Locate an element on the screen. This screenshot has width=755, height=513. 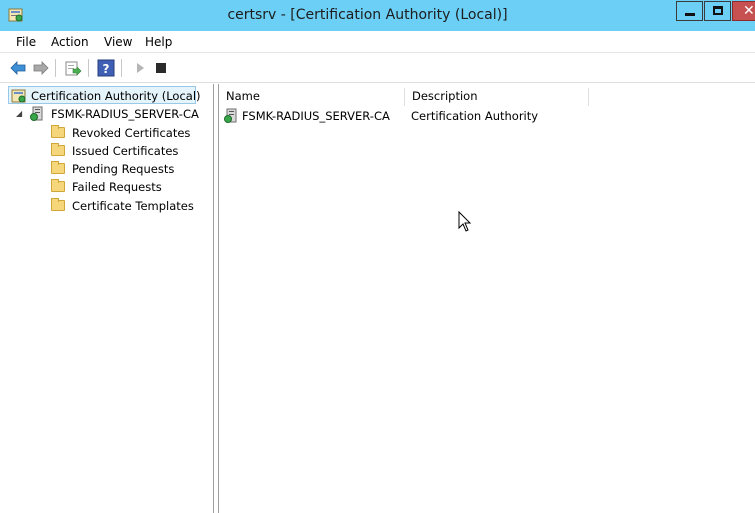
tree-item-failed-requests: Failed Requests is located at coordinates (125, 187).